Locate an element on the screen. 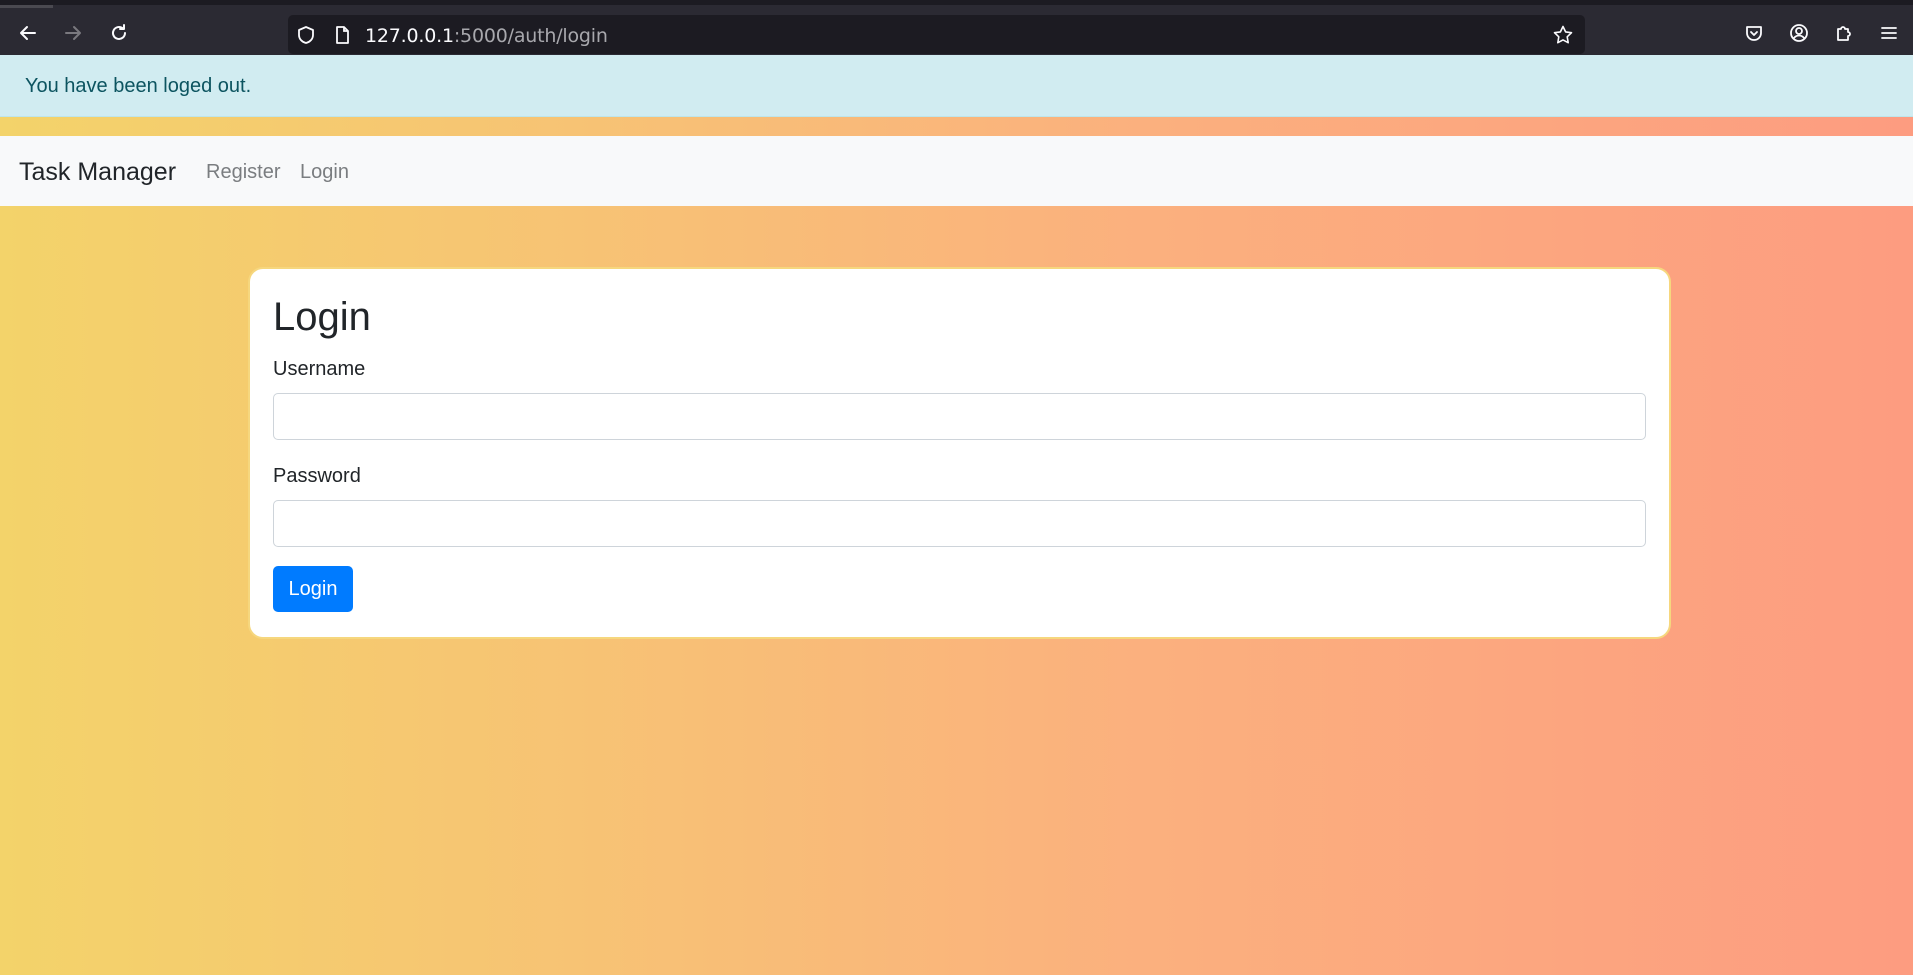 The image size is (1913, 975). url-path: :5000/auth/login is located at coordinates (530, 36).